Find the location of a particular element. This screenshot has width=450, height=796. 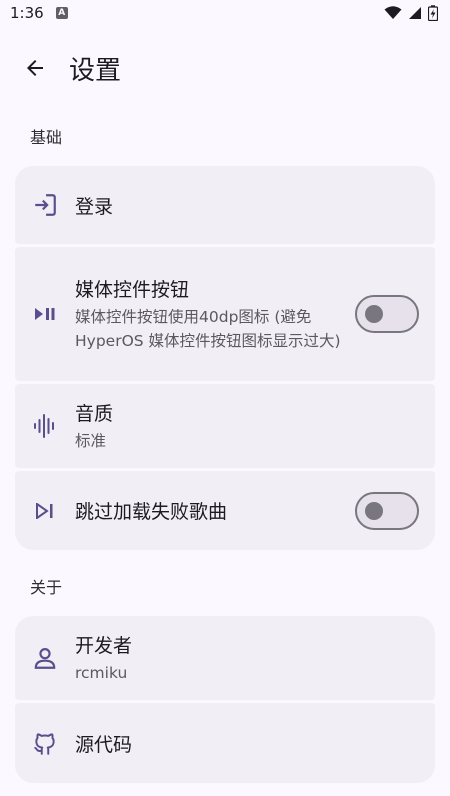

person-icon is located at coordinates (45, 658).